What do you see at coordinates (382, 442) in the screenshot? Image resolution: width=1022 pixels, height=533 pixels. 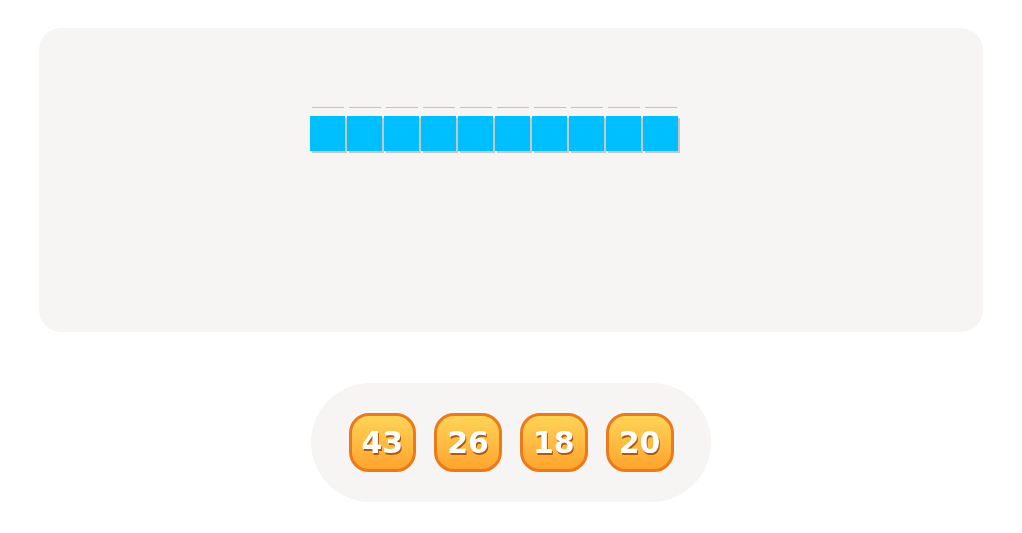 I see `answer-button: 43` at bounding box center [382, 442].